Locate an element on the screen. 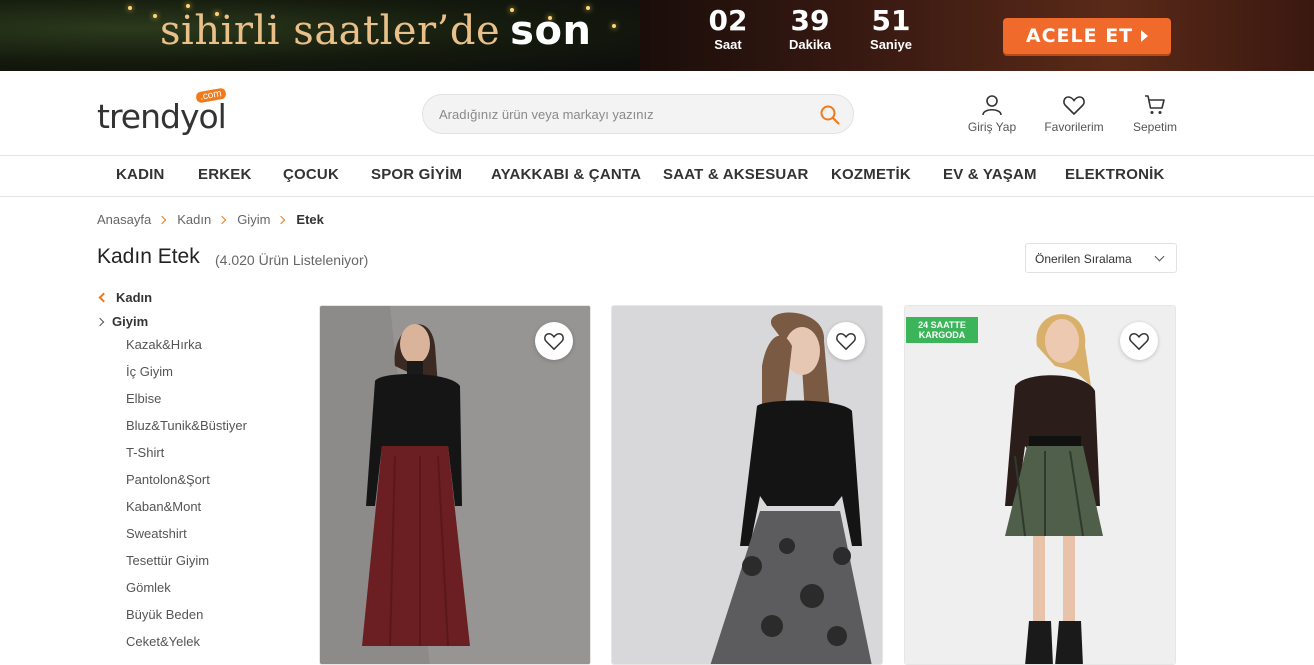 The height and width of the screenshot is (665, 1314). product-card: 24 SAATTE KARGODA is located at coordinates (1040, 485).